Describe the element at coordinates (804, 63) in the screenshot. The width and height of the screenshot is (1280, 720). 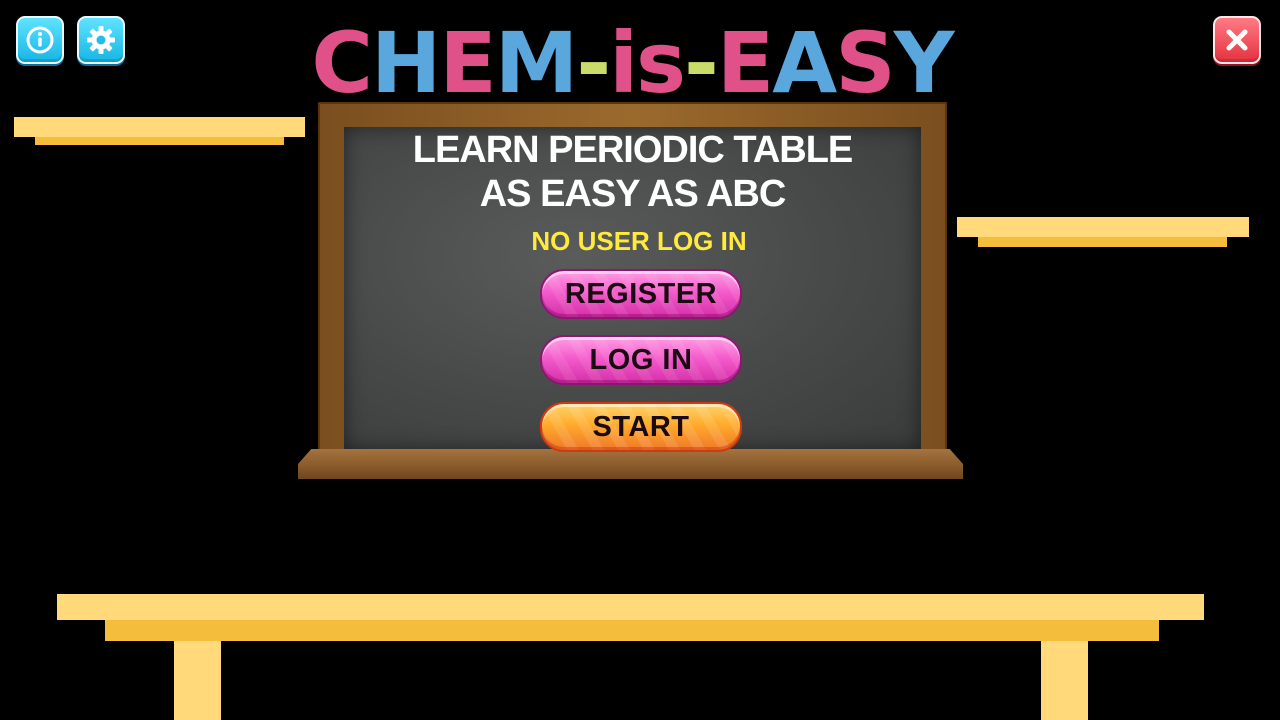
I see `logo-letter: A` at that location.